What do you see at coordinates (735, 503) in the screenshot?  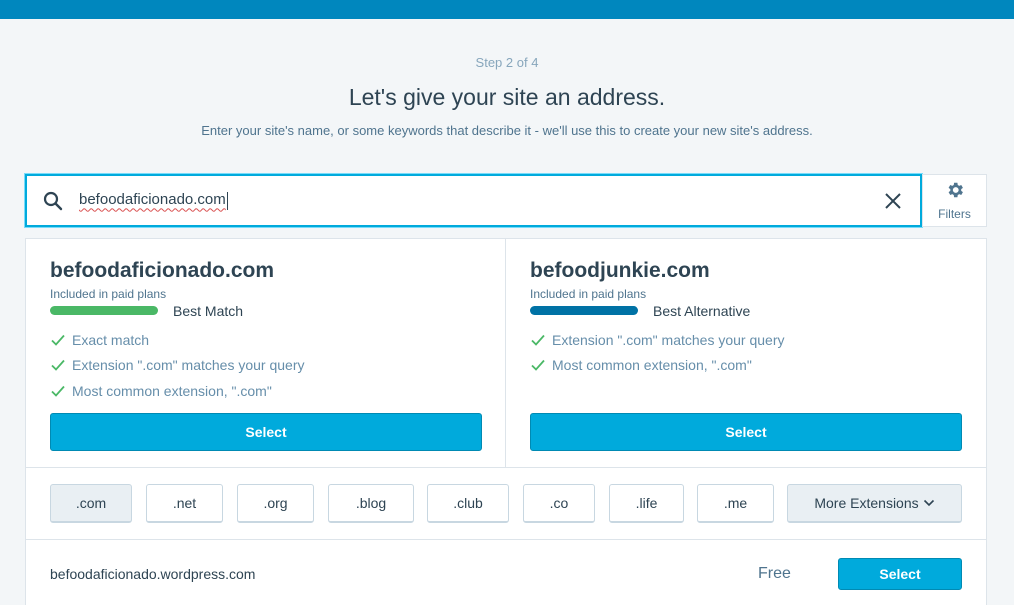 I see `tld-button-me: .me` at bounding box center [735, 503].